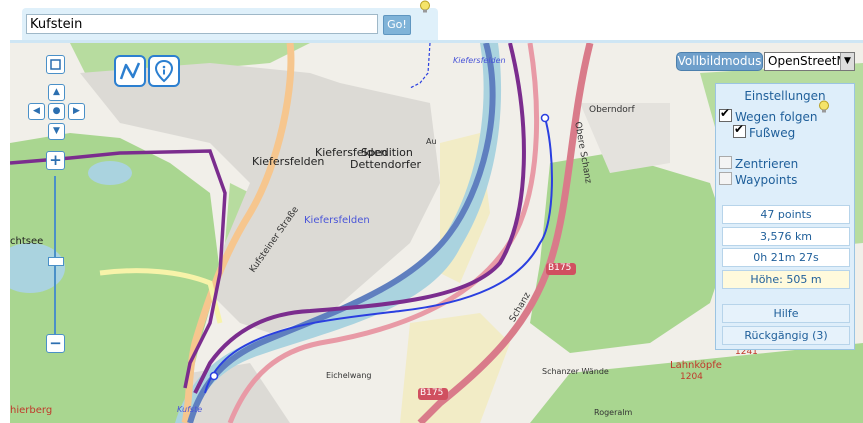 The image size is (863, 423). I want to click on map-layer-select: OpenStreetMa ▼, so click(809, 61).